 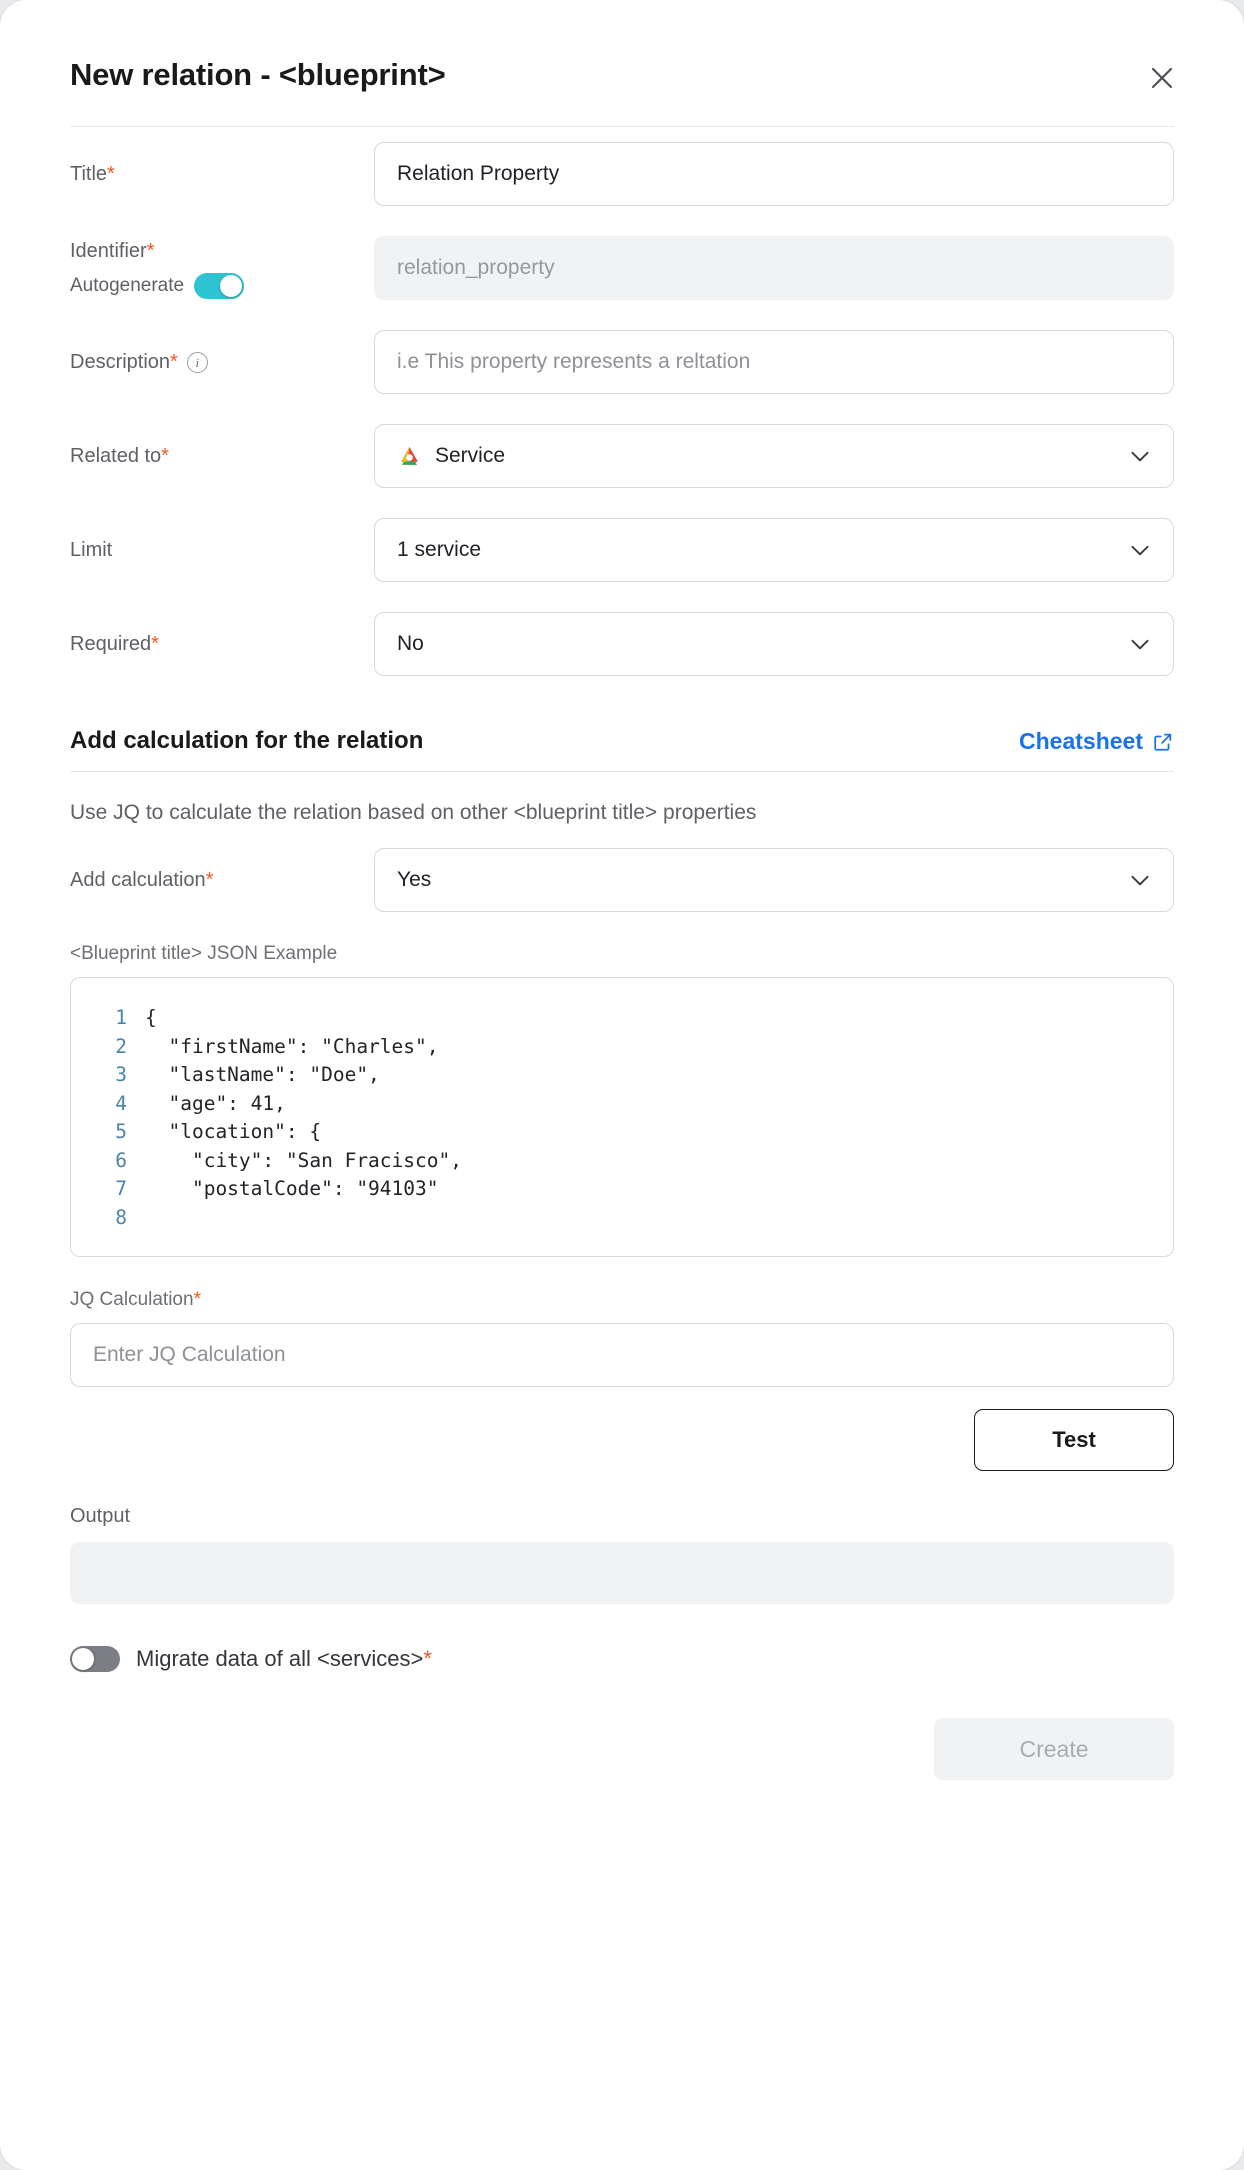 What do you see at coordinates (95, 1659) in the screenshot?
I see `migrate-toggle` at bounding box center [95, 1659].